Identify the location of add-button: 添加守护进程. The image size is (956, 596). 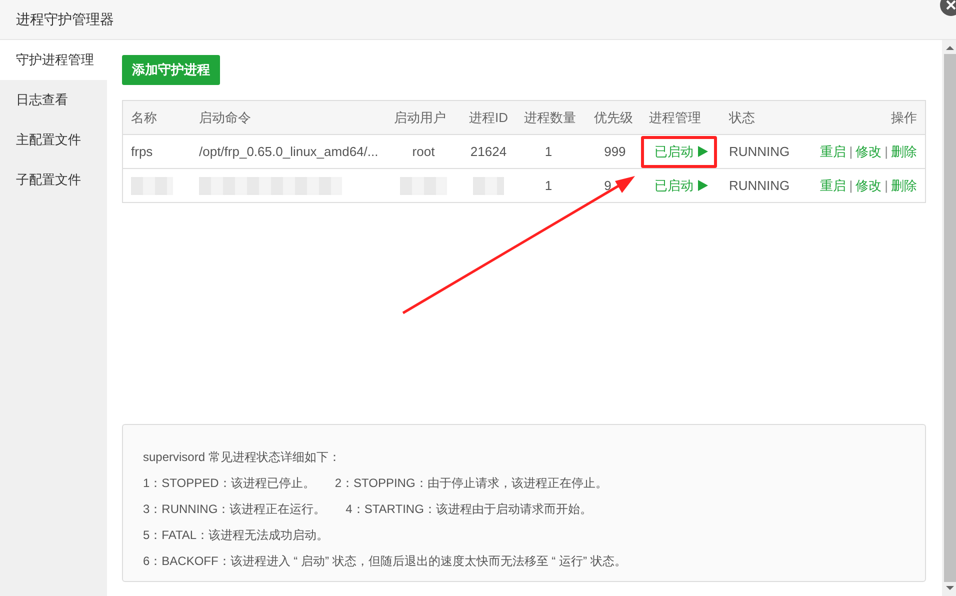
(171, 70).